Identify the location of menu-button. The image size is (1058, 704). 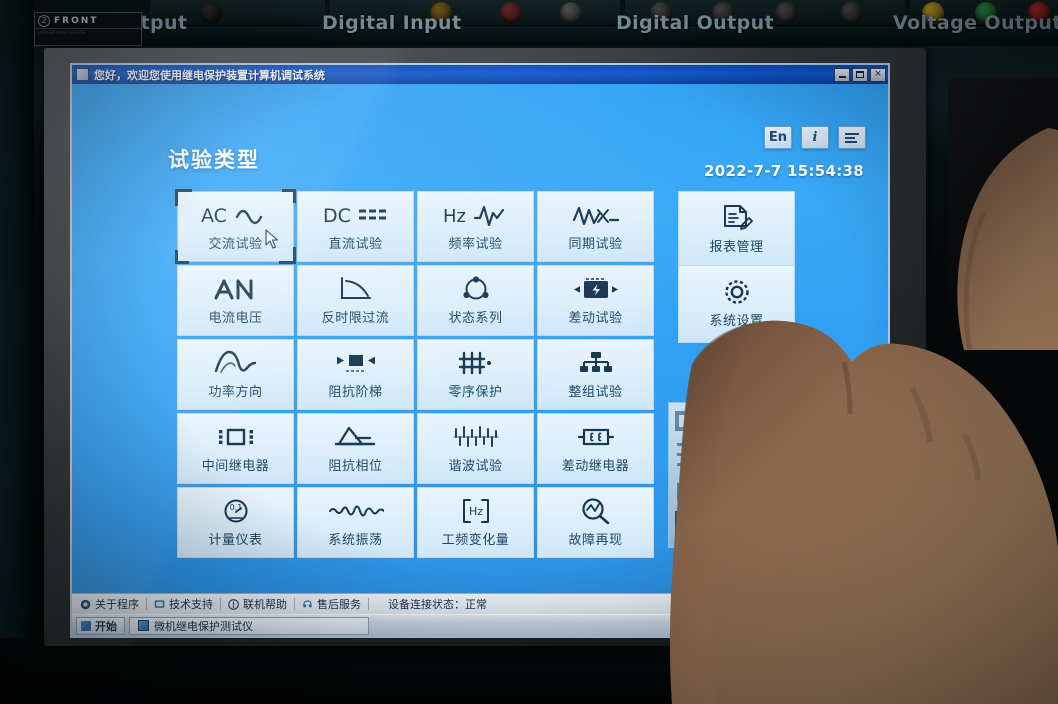
(852, 137).